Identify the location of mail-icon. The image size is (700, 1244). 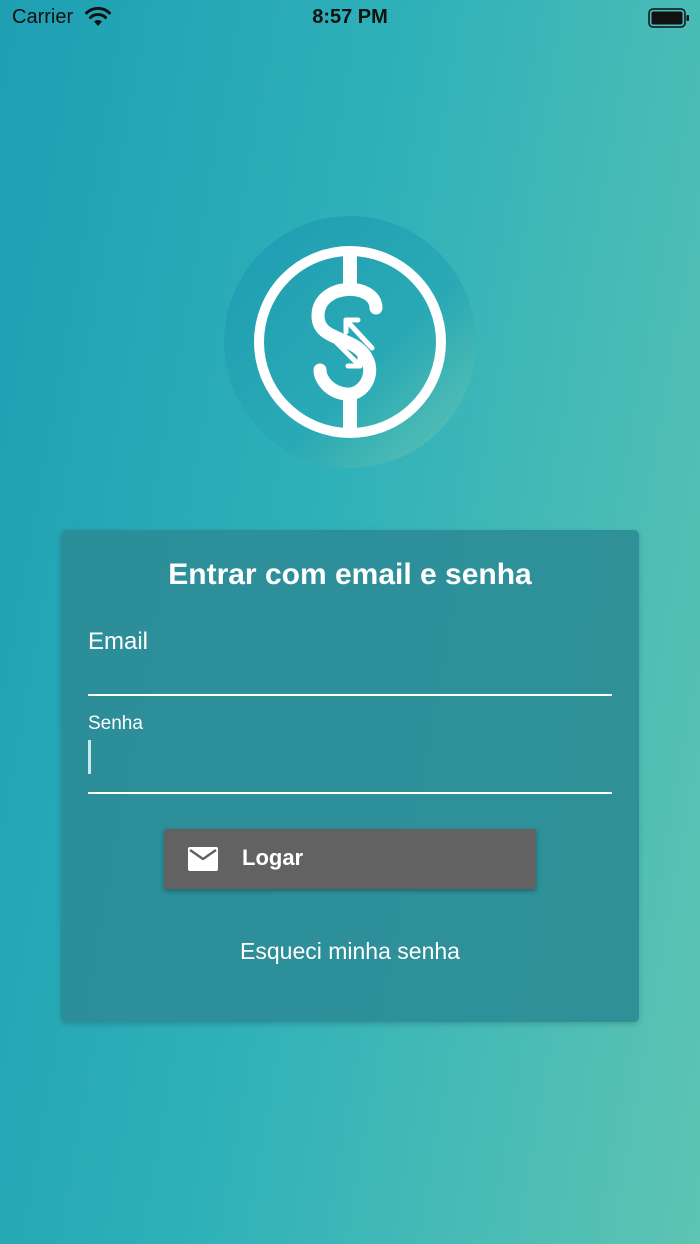
(203, 859).